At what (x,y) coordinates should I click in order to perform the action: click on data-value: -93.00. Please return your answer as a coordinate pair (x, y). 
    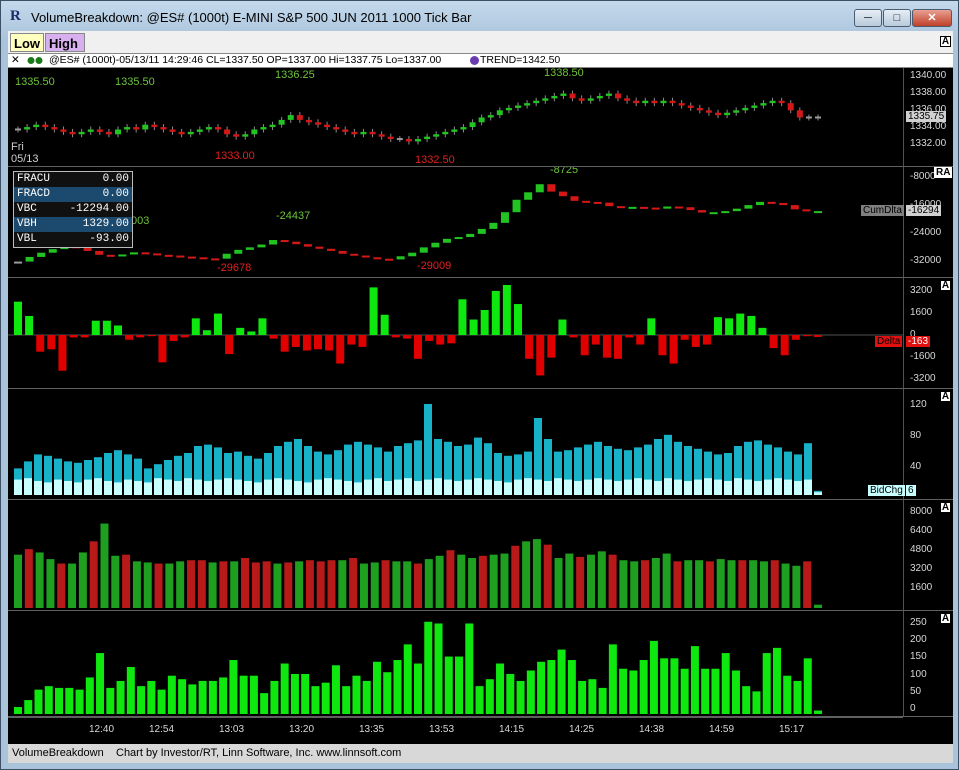
    Looking at the image, I should click on (109, 239).